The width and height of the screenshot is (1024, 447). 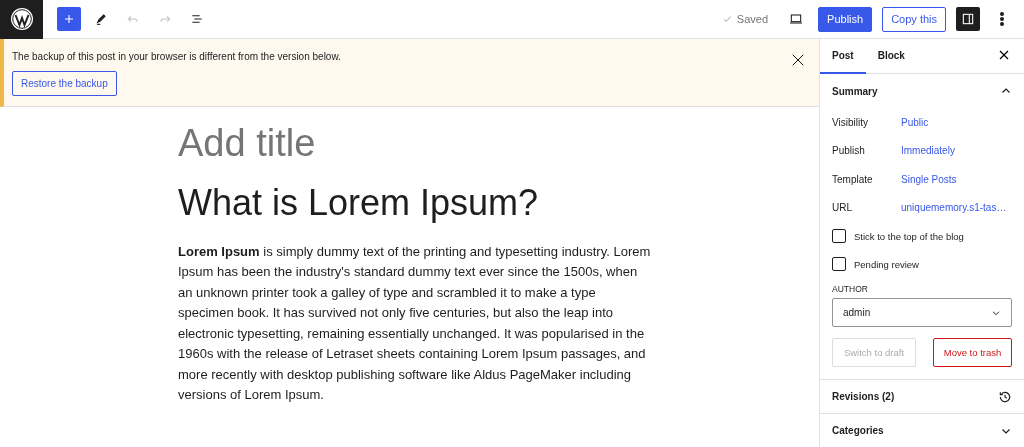 What do you see at coordinates (849, 151) in the screenshot?
I see `field-label: Publish` at bounding box center [849, 151].